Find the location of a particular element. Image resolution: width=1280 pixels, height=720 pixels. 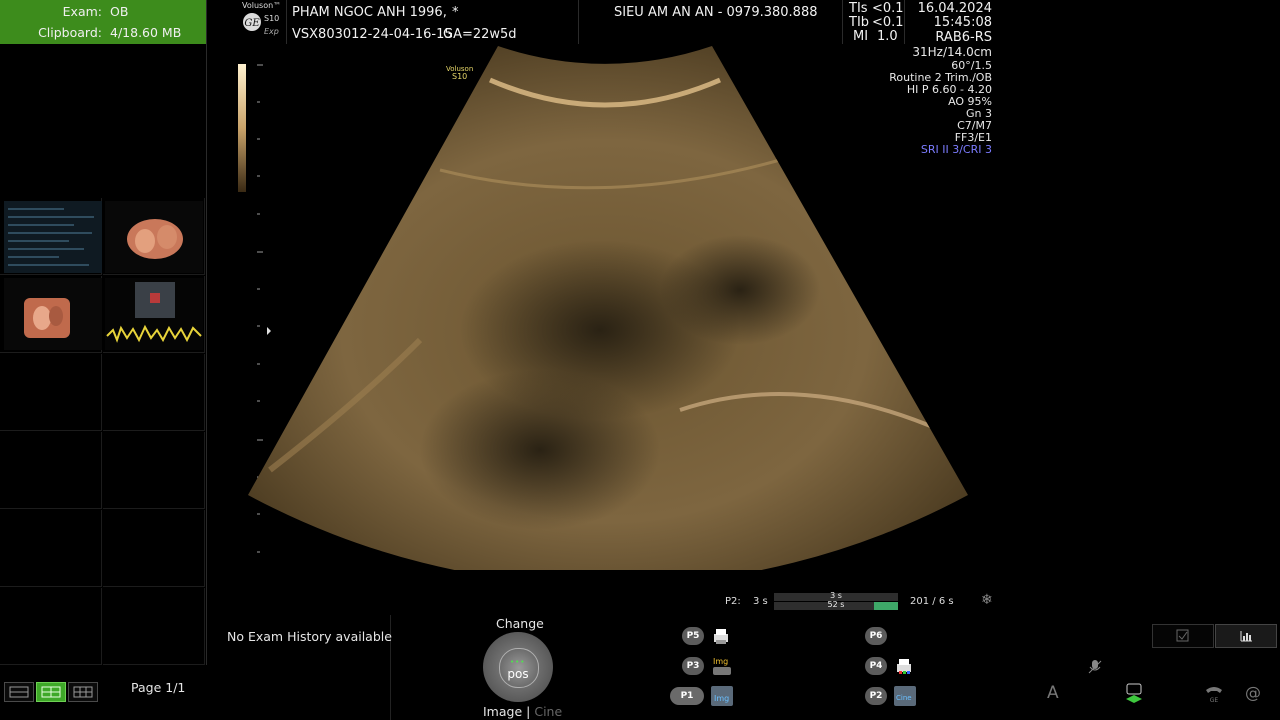

patient-name: PHAM NGOC ANH 1996, is located at coordinates (369, 12).